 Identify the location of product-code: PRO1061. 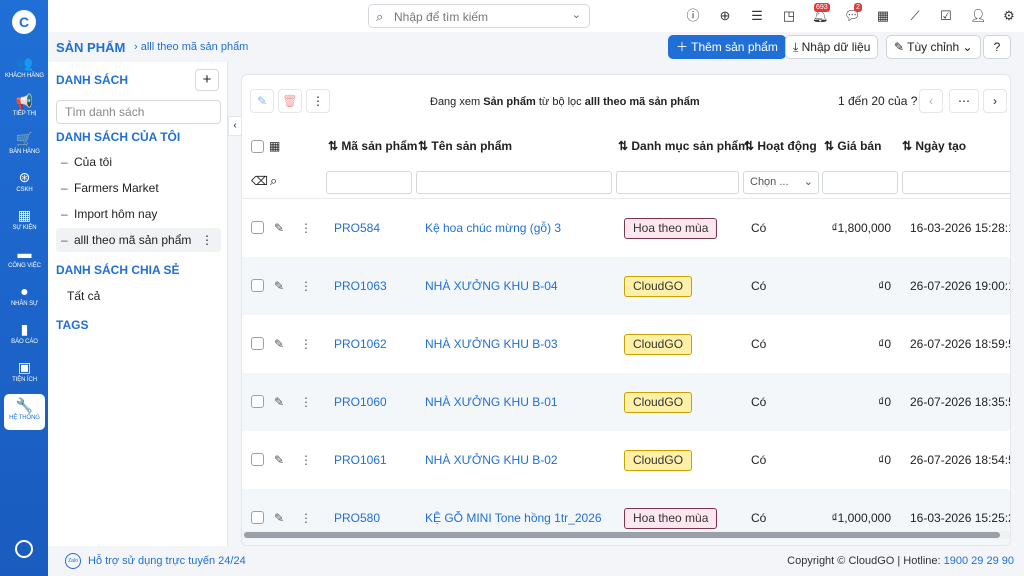
(360, 460).